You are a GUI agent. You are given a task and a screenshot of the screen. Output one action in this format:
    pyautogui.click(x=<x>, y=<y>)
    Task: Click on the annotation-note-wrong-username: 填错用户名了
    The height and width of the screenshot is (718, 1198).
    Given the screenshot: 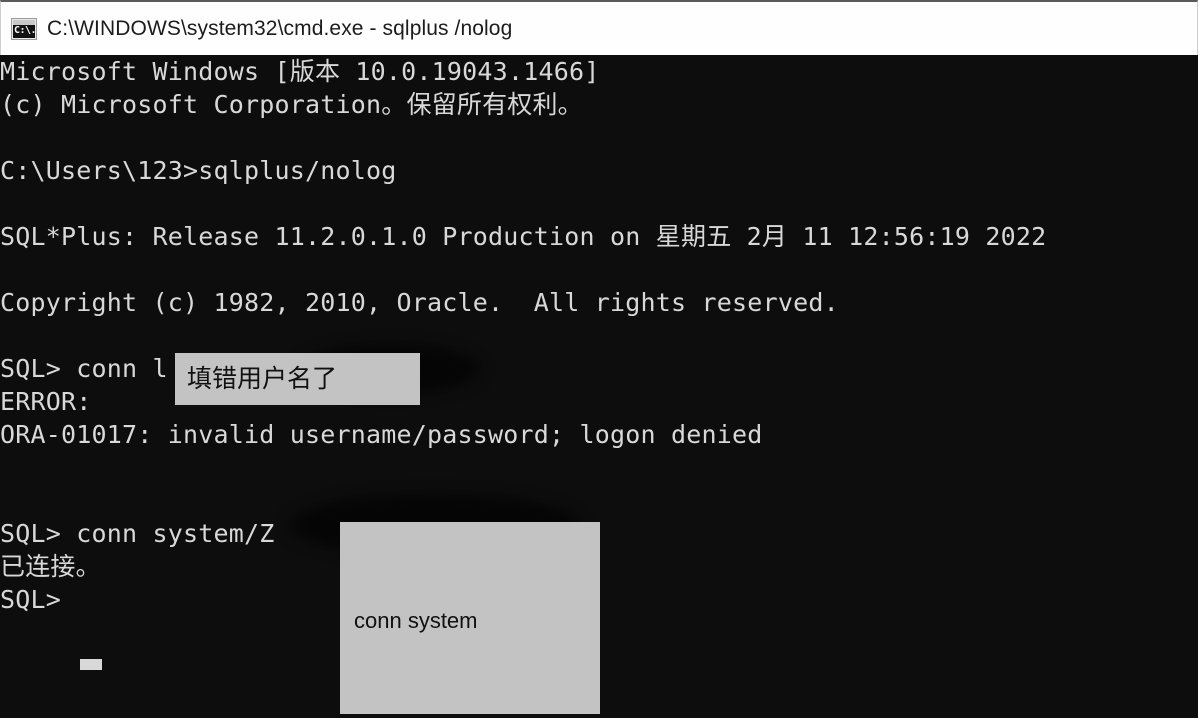 What is the action you would take?
    pyautogui.click(x=297, y=379)
    